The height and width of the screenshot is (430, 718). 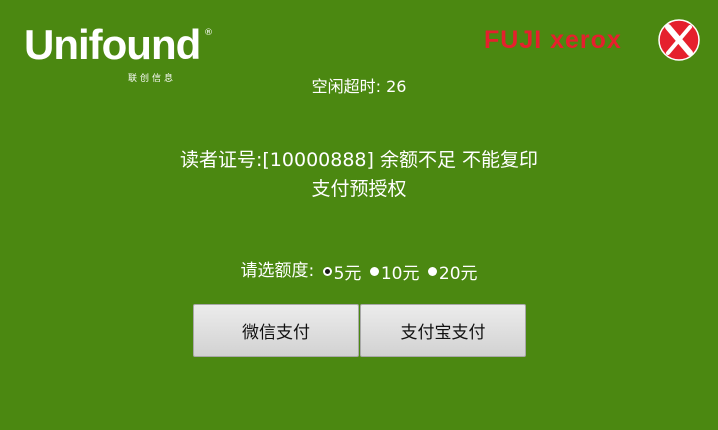 I want to click on amount-option-label: 10元, so click(x=400, y=274).